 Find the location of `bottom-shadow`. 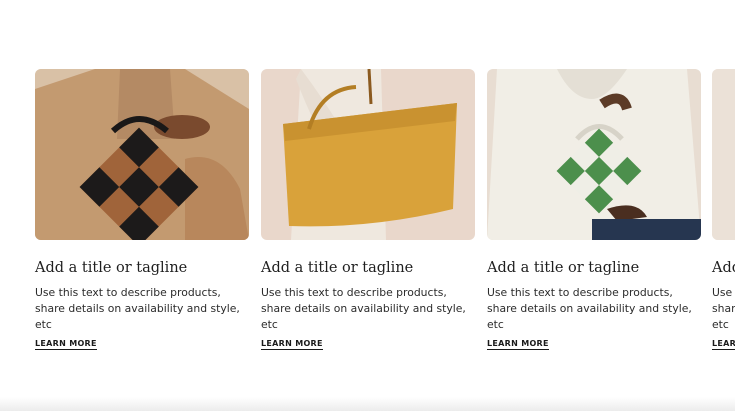

bottom-shadow is located at coordinates (367, 404).